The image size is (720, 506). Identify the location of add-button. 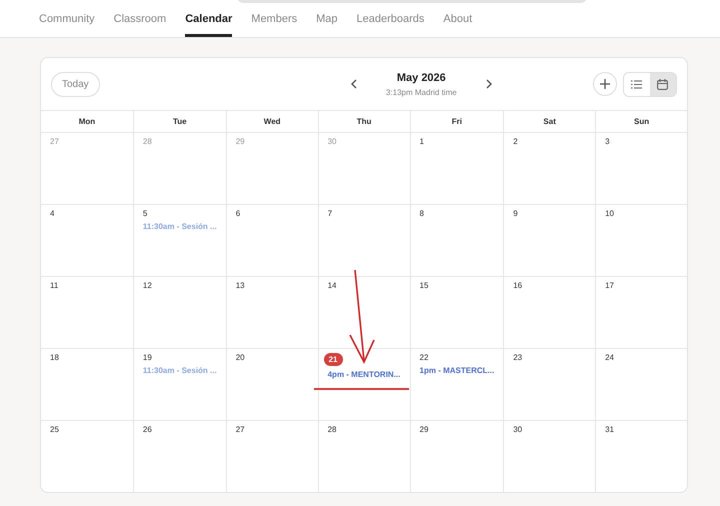
(604, 84).